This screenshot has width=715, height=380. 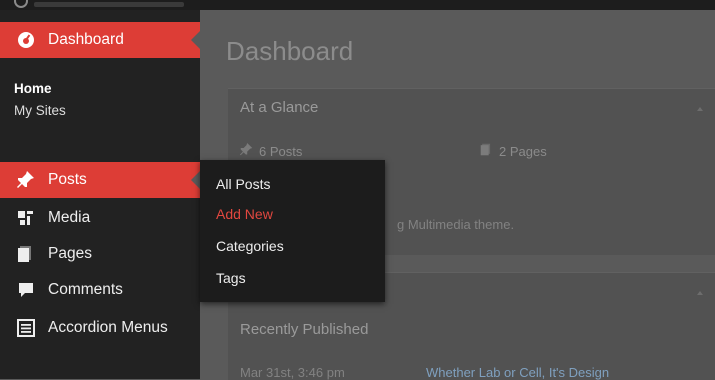 I want to click on activity-post-link: Whether Lab or Cell, It's Design, so click(x=517, y=372).